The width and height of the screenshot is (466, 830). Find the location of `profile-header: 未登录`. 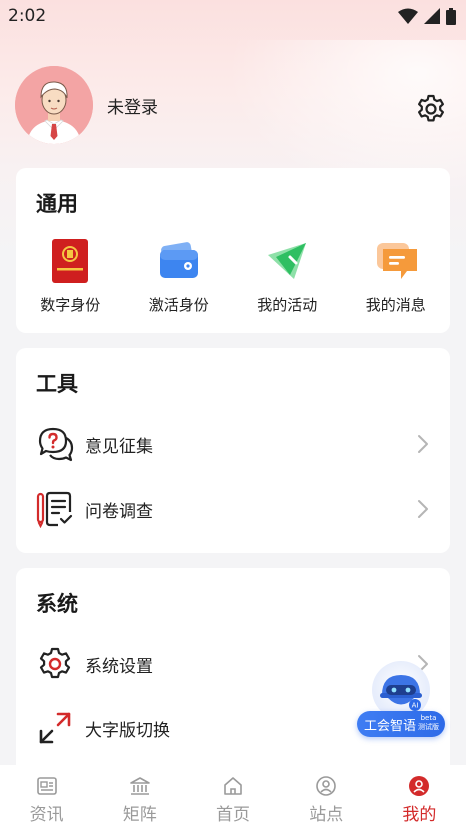

profile-header: 未登录 is located at coordinates (86, 105).